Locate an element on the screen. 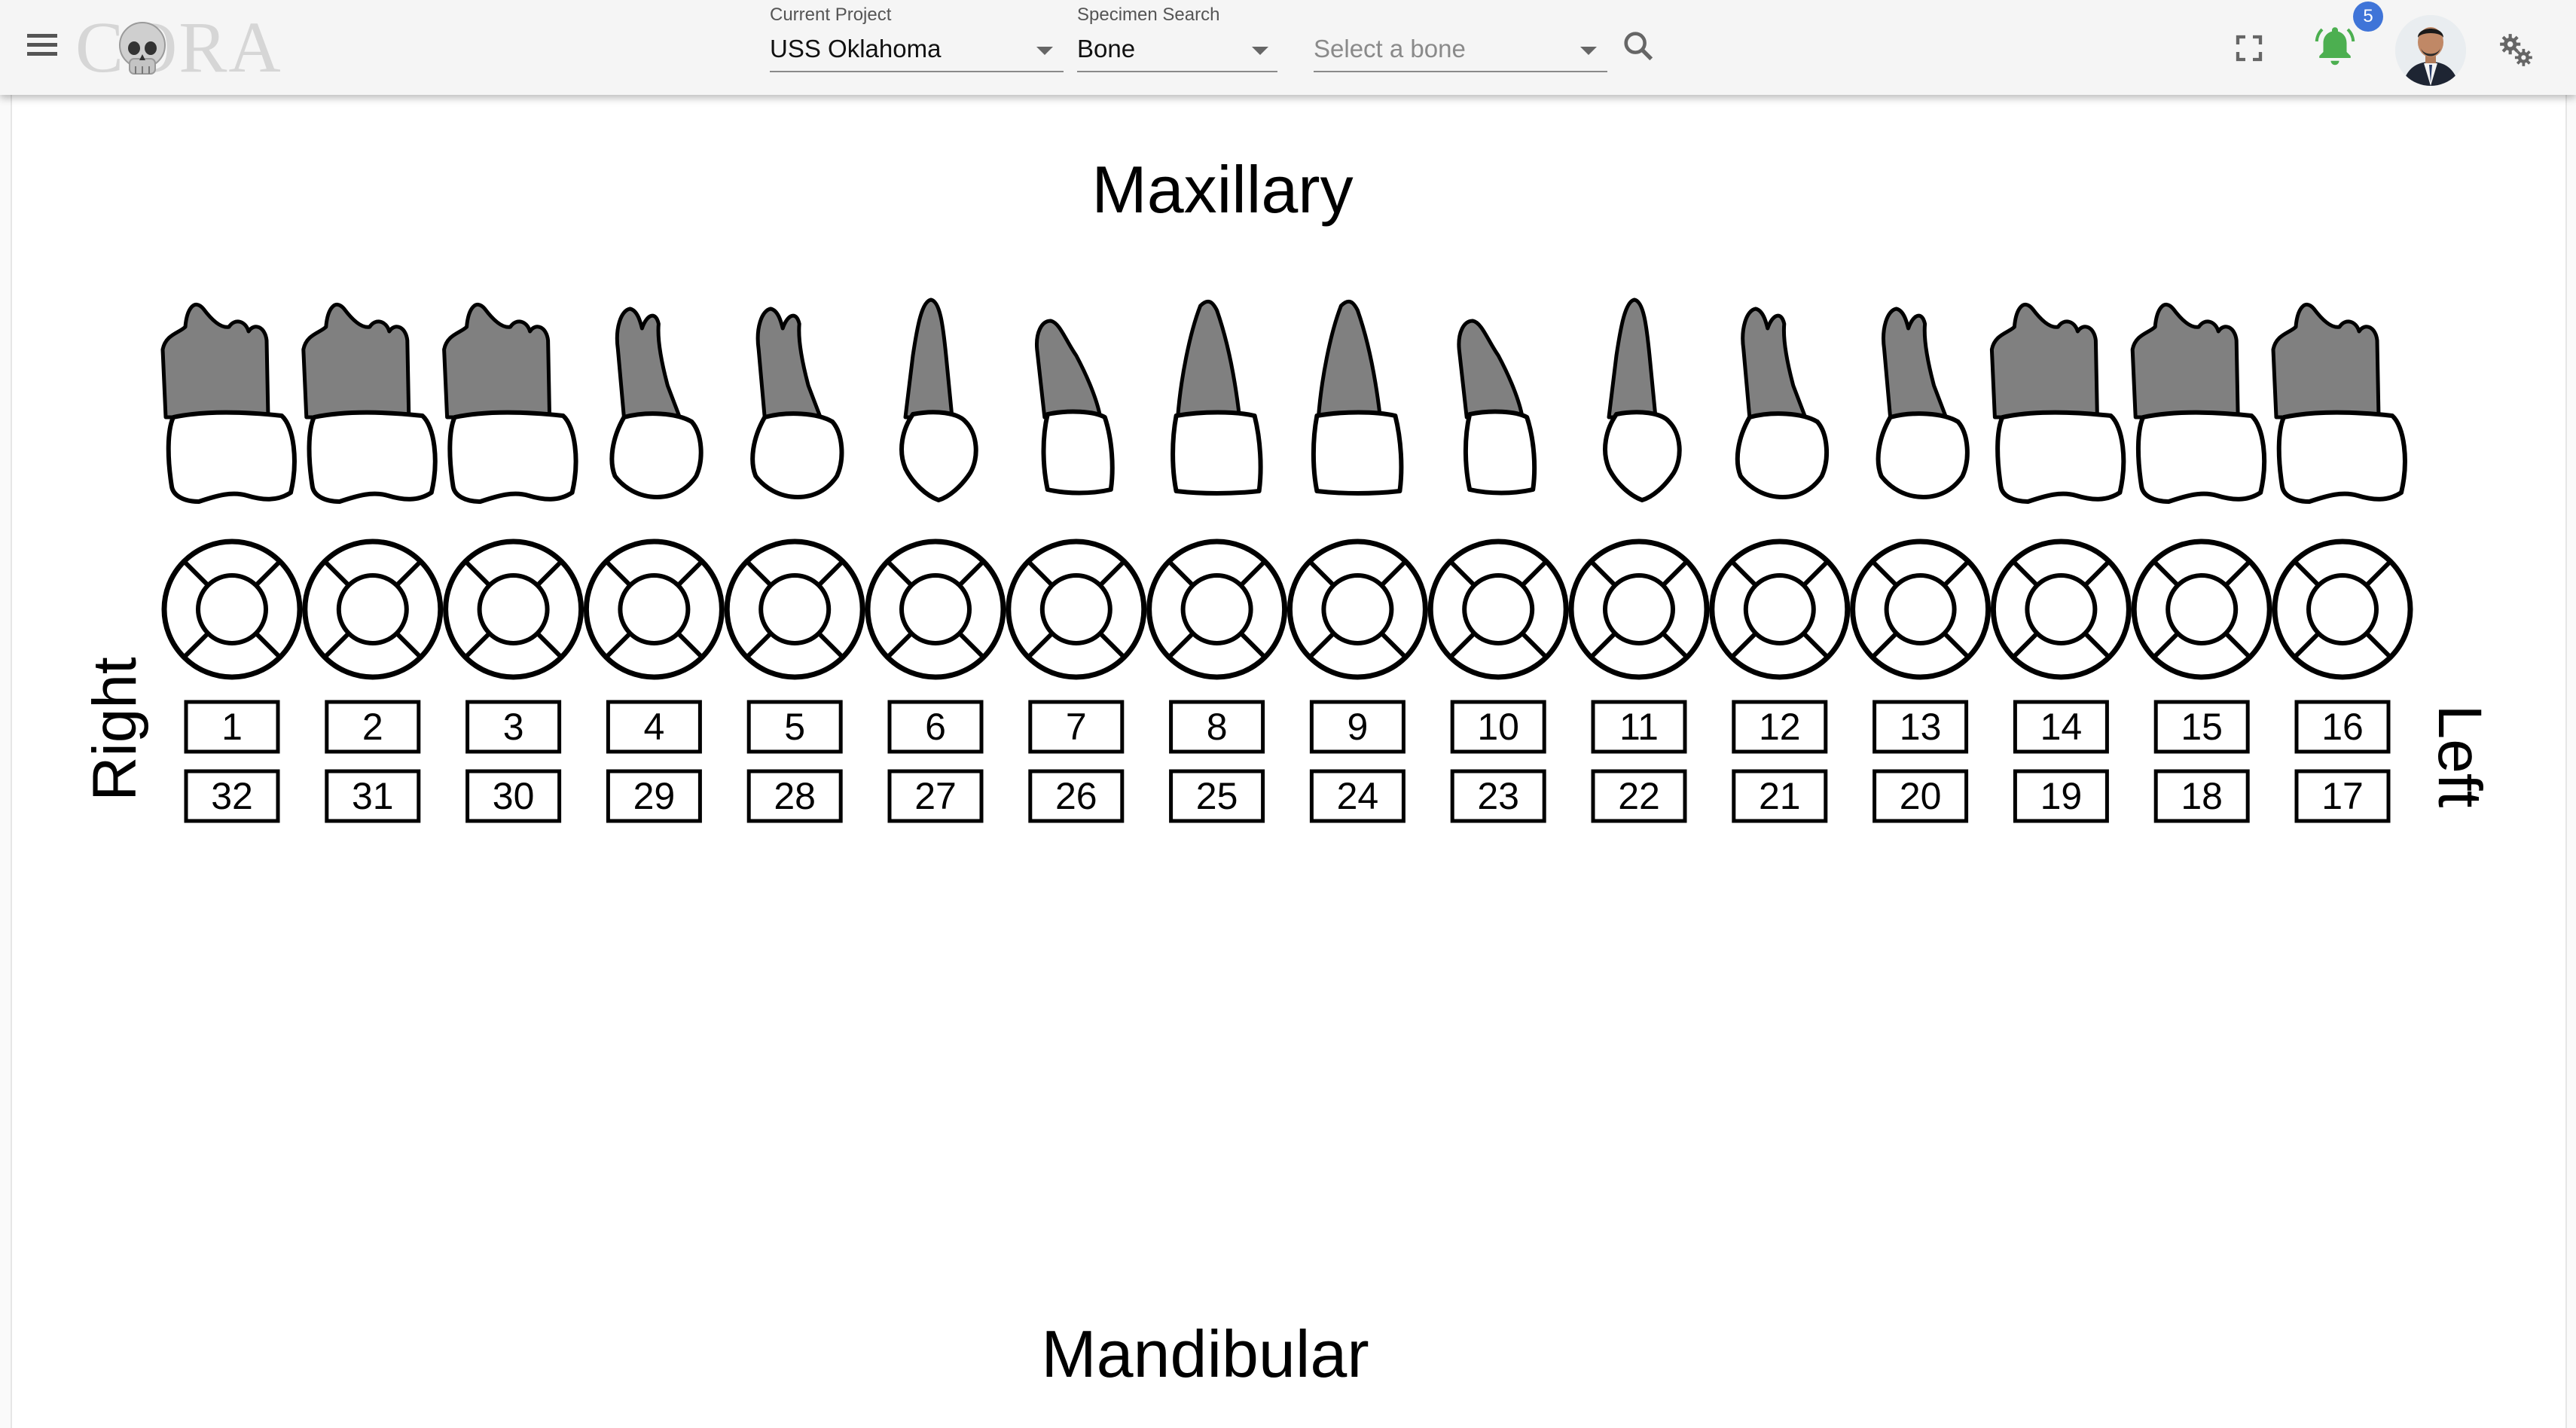 The width and height of the screenshot is (2576, 1428). tooth-number-box-mandibular: 23 is located at coordinates (1498, 796).